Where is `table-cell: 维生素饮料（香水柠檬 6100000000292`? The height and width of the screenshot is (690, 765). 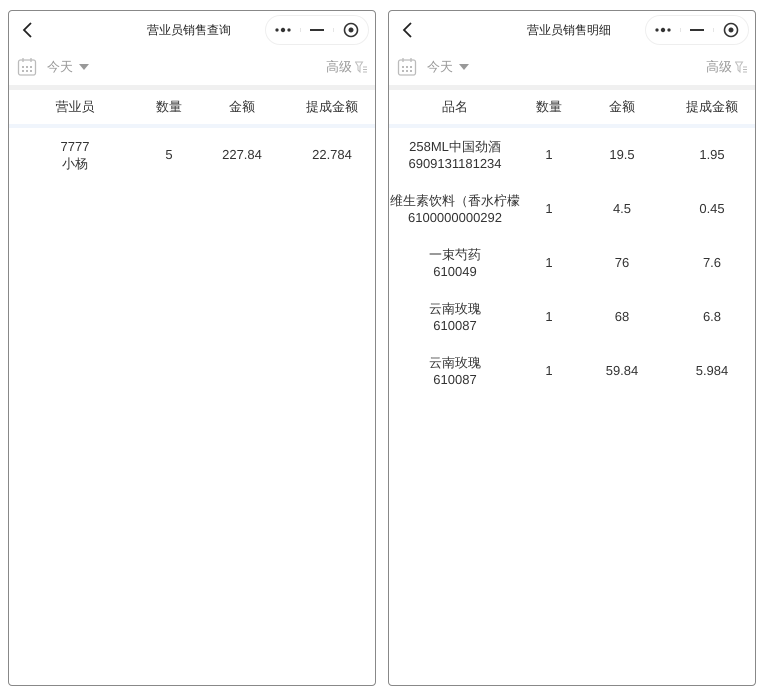 table-cell: 维生素饮料（香水柠檬 6100000000292 is located at coordinates (455, 209).